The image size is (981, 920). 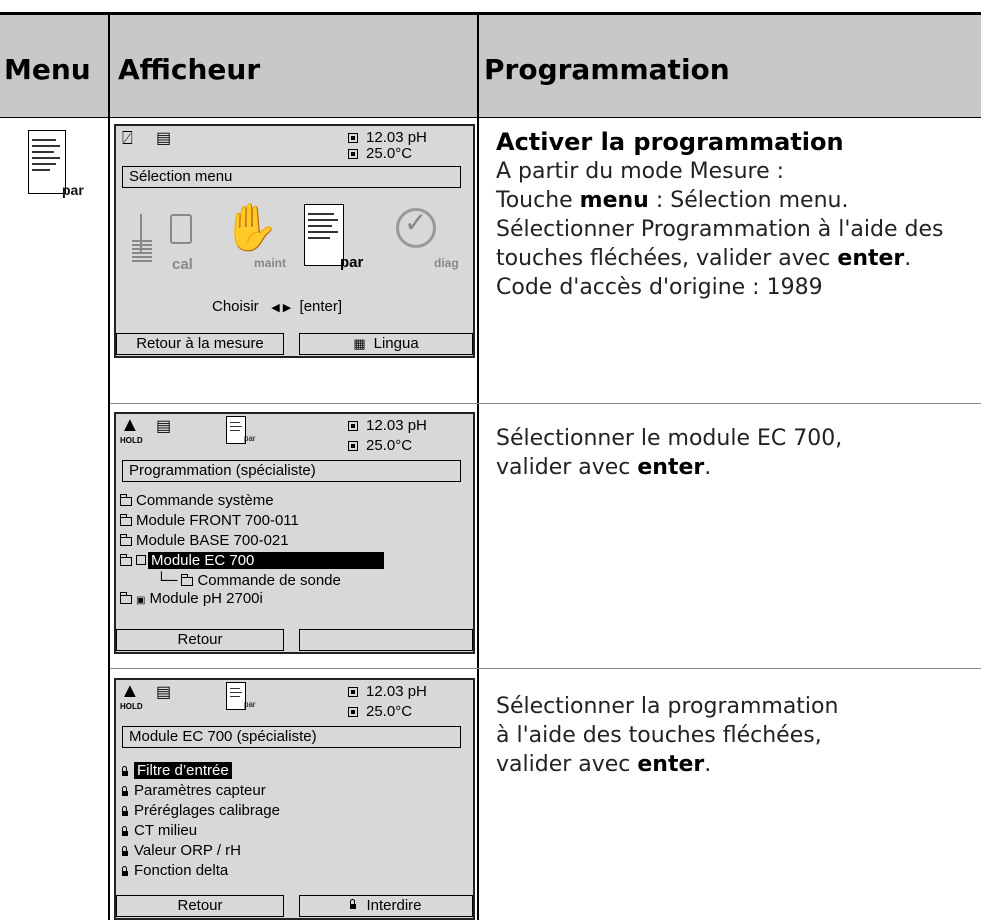 I want to click on col-display-heading: Afficheur, so click(x=189, y=69).